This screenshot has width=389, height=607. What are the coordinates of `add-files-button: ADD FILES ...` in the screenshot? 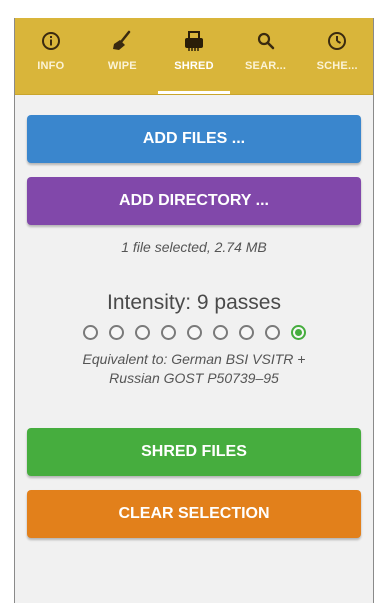 It's located at (194, 139).